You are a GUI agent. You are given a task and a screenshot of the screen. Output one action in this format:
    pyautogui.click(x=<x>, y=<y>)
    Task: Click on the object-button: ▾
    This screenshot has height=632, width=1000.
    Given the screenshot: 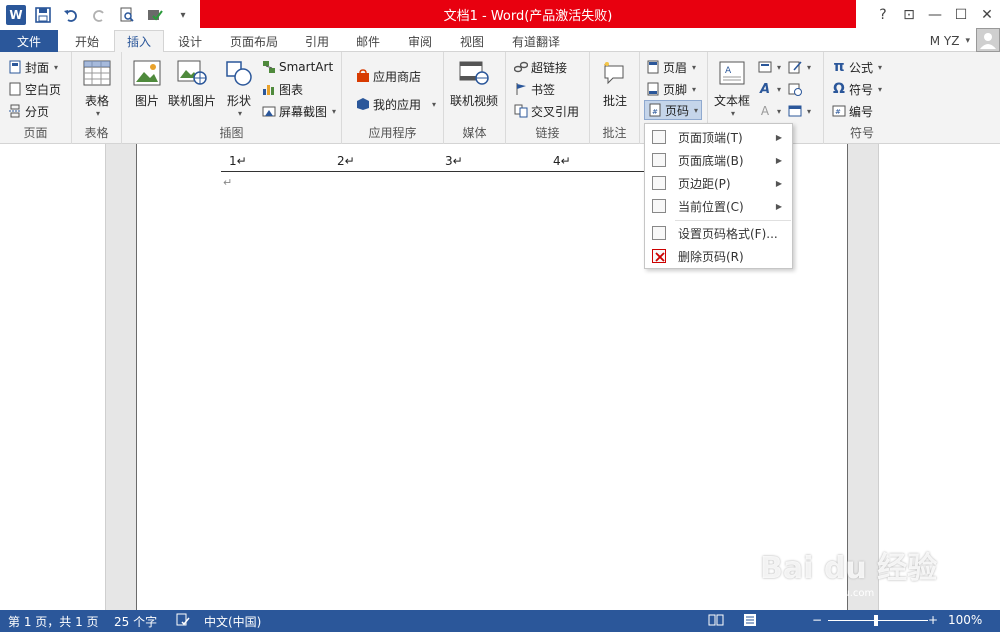 What is the action you would take?
    pyautogui.click(x=799, y=111)
    